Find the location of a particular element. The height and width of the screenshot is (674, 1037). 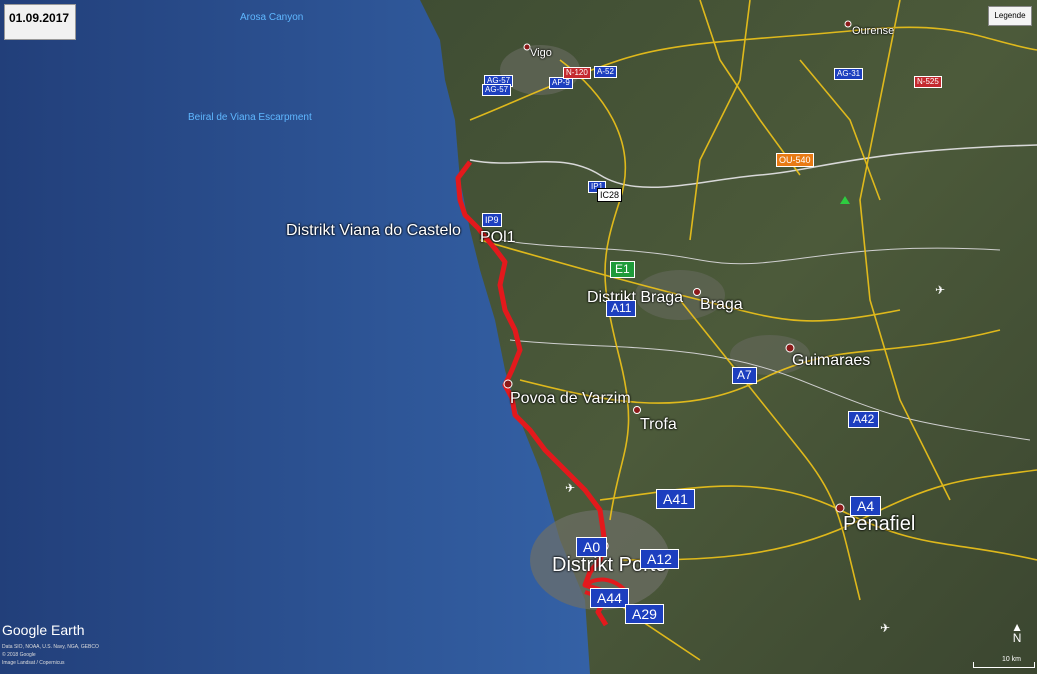

shield-a12: A12 is located at coordinates (659, 559).